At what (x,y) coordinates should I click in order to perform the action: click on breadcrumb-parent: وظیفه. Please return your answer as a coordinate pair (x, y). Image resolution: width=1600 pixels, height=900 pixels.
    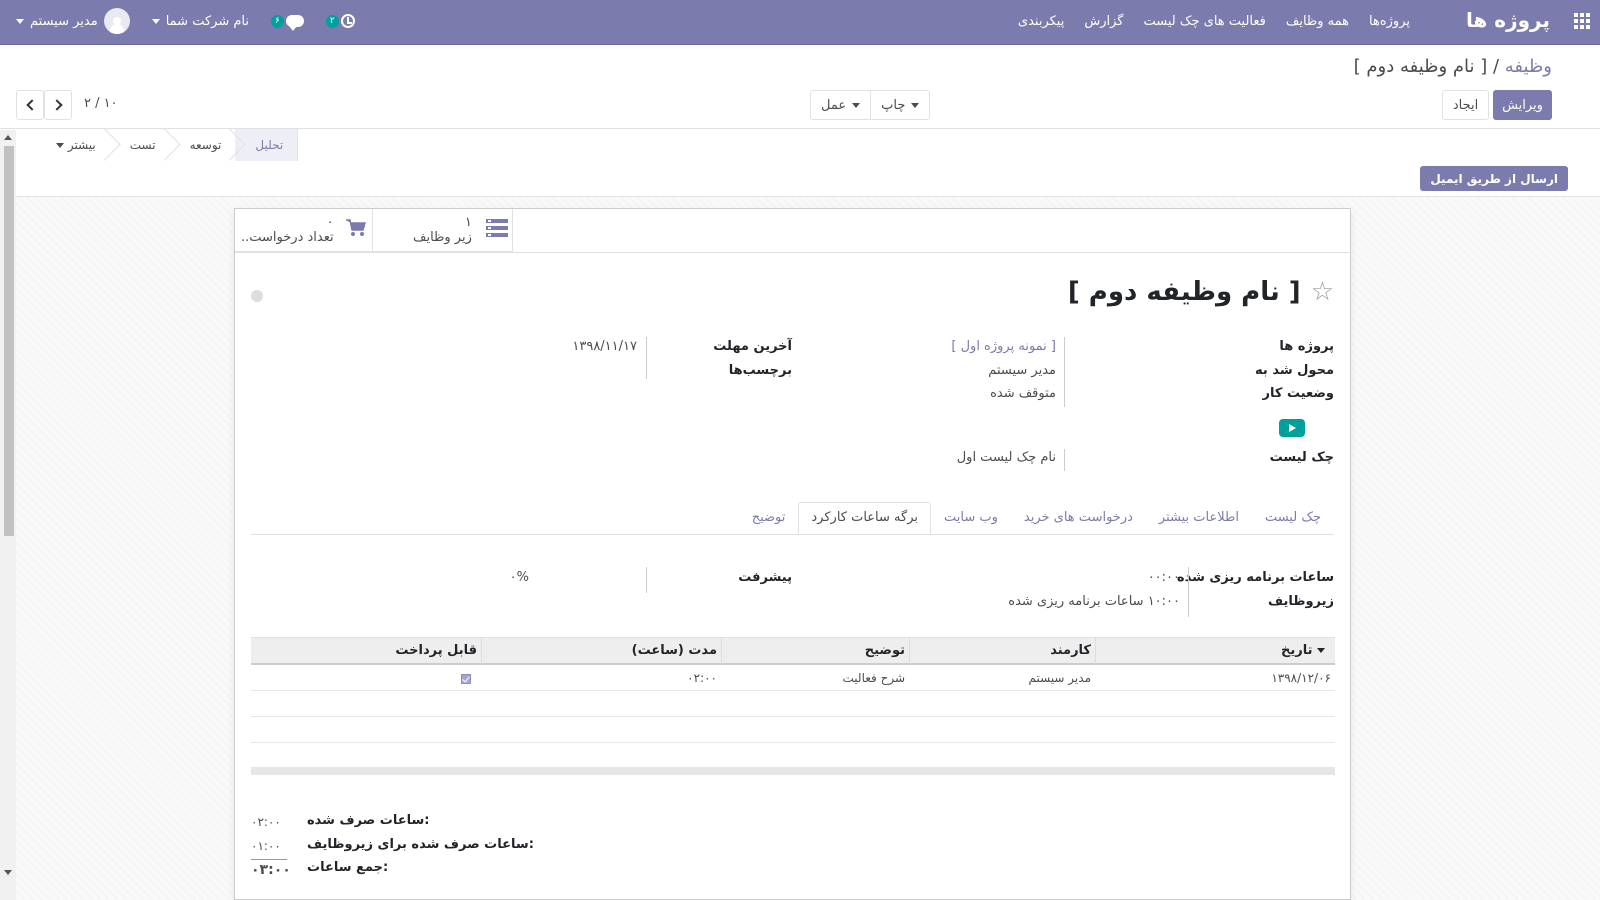
    Looking at the image, I should click on (1528, 66).